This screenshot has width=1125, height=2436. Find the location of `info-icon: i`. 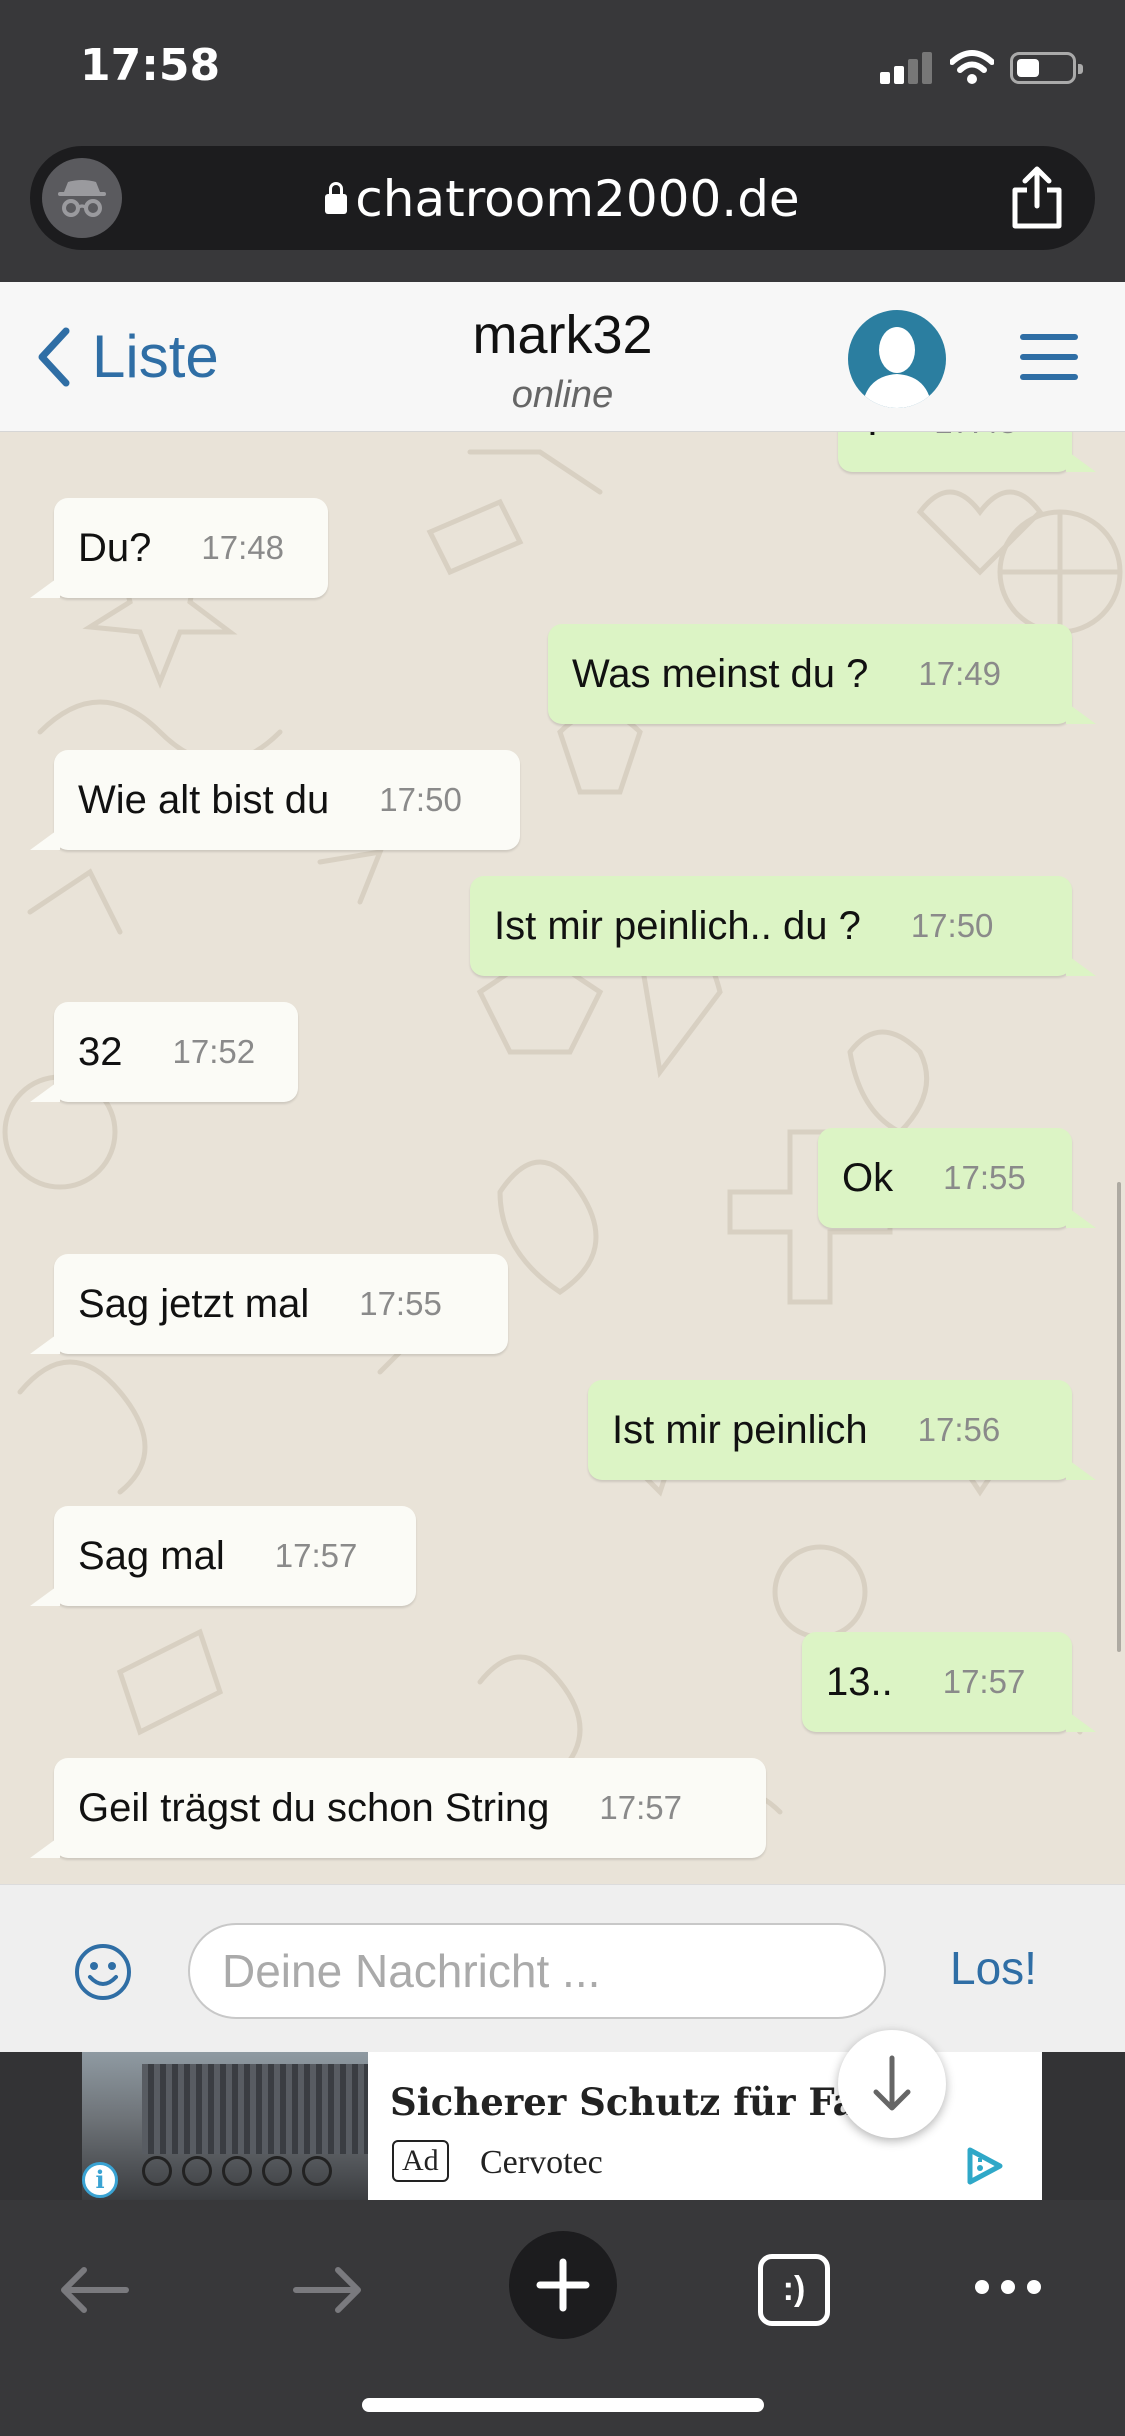

info-icon: i is located at coordinates (100, 2180).